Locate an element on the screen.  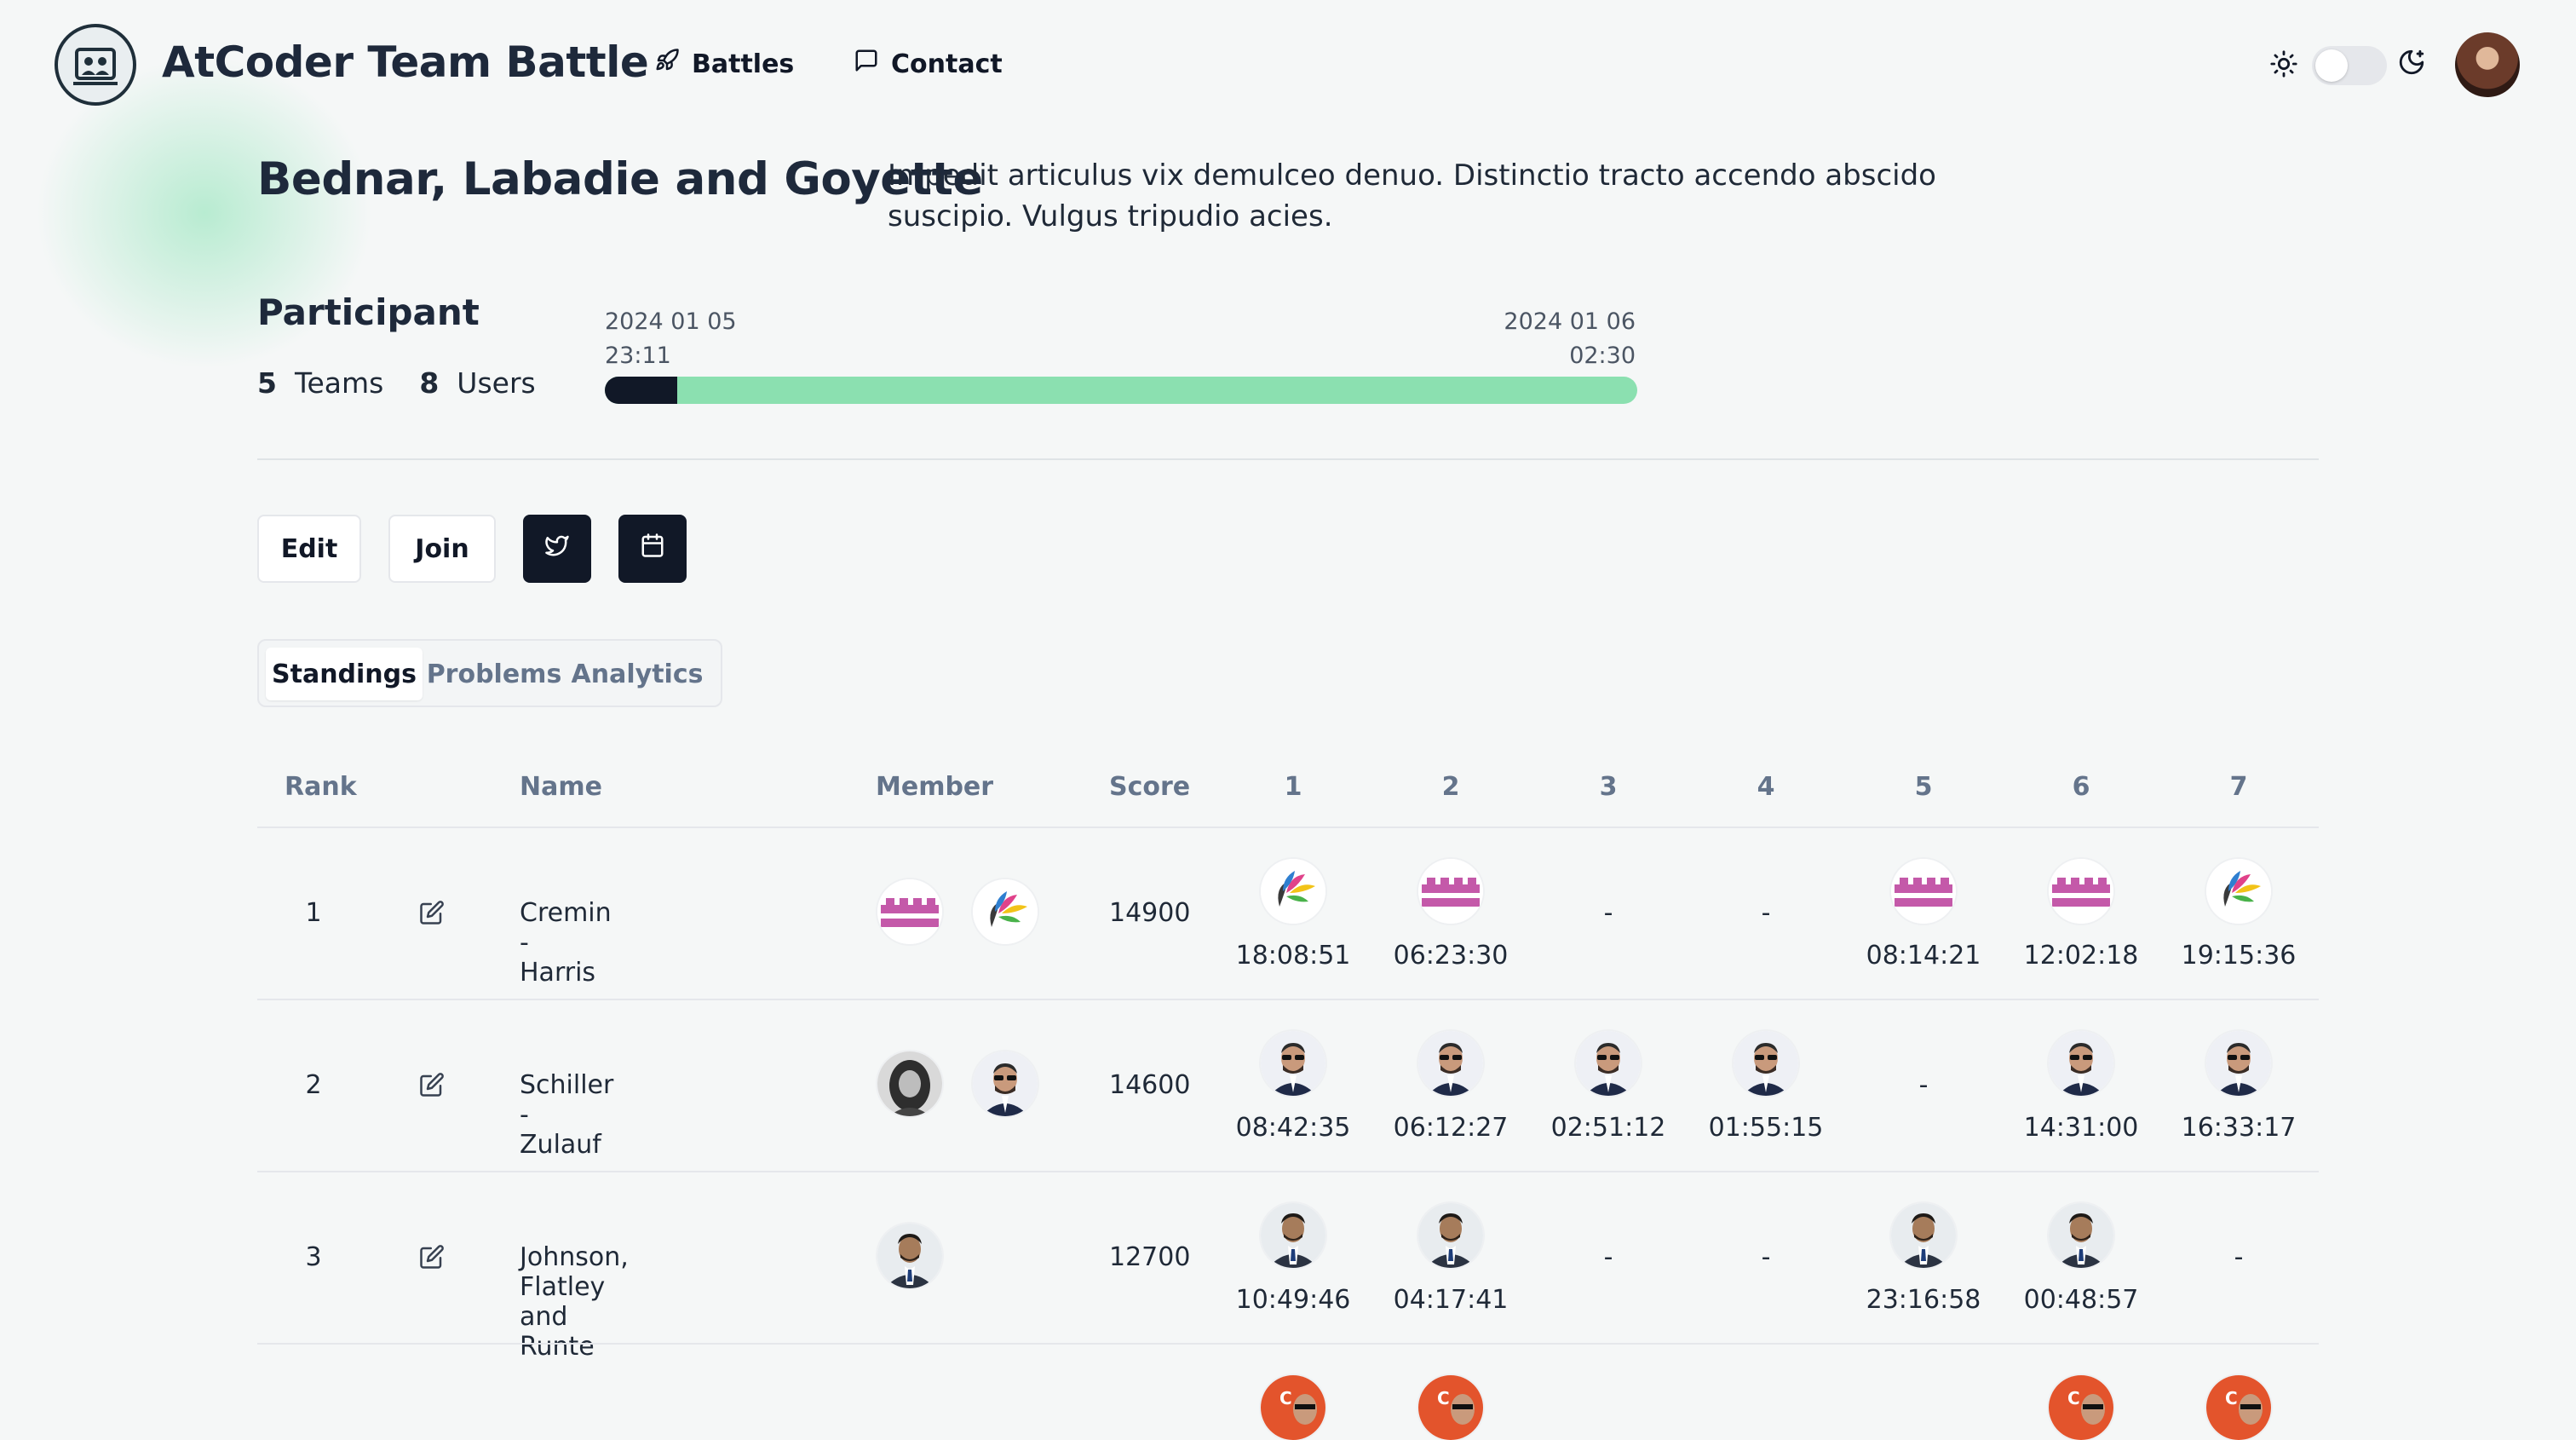
end-time-text: 02:30 is located at coordinates (1603, 356).